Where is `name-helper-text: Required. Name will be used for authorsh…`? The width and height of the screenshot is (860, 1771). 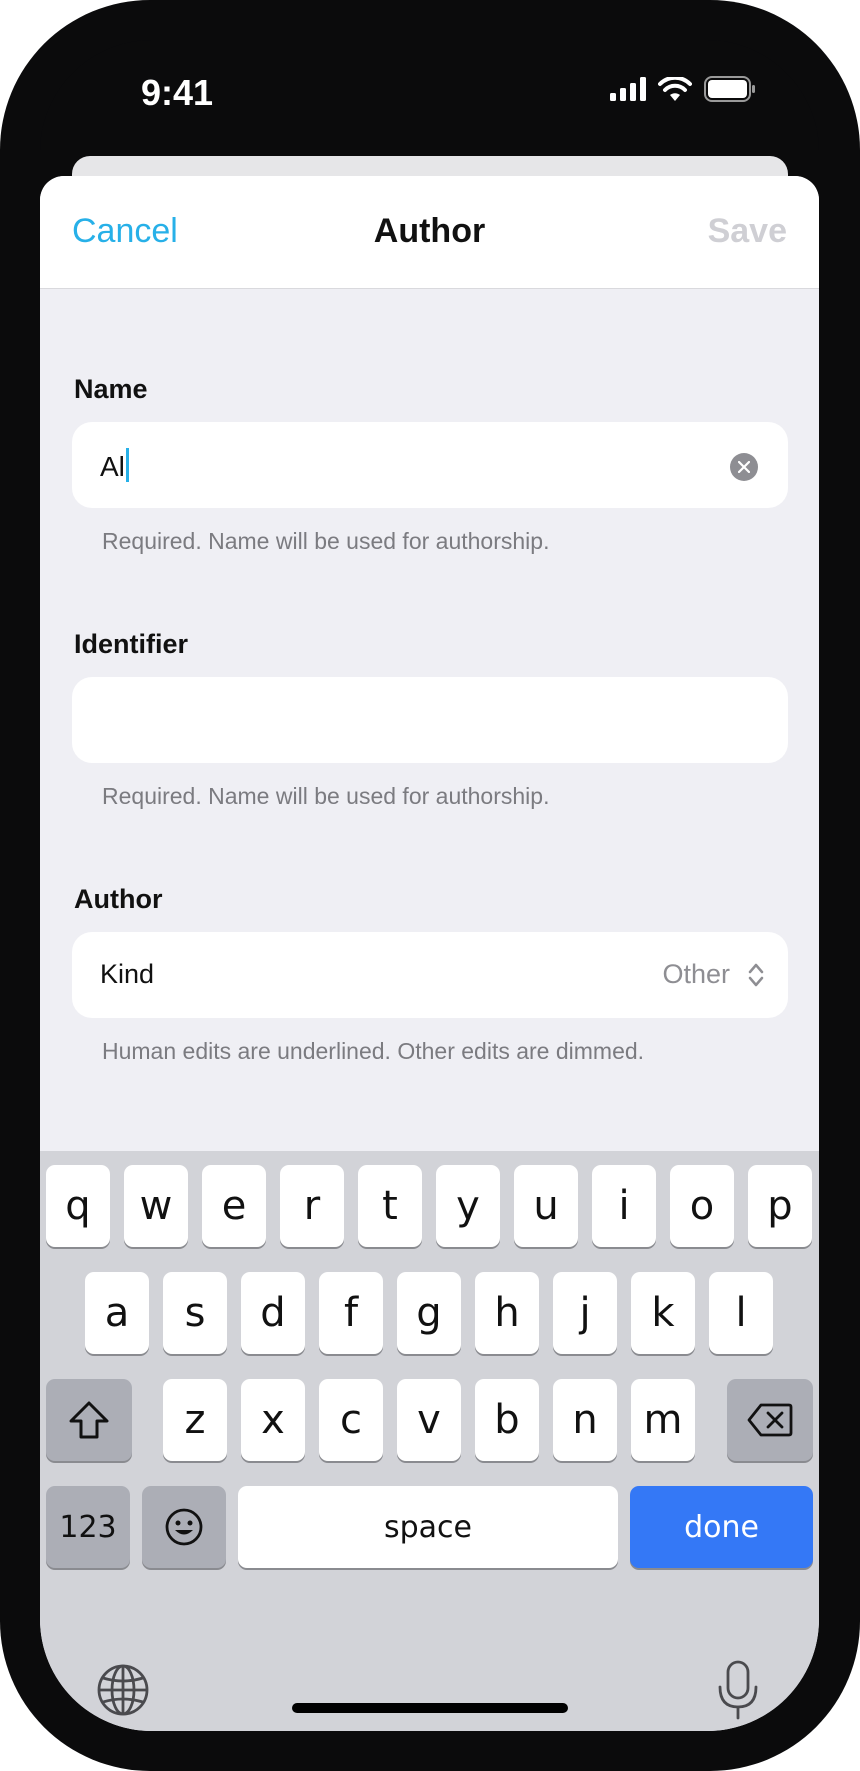
name-helper-text: Required. Name will be used for authorsh… is located at coordinates (326, 541).